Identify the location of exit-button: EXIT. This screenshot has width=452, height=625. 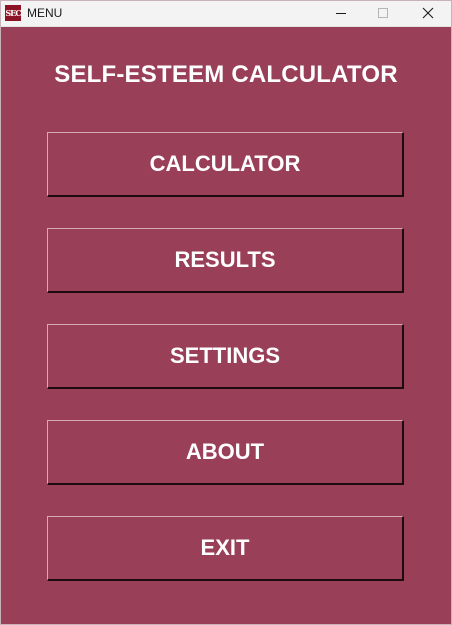
(225, 548).